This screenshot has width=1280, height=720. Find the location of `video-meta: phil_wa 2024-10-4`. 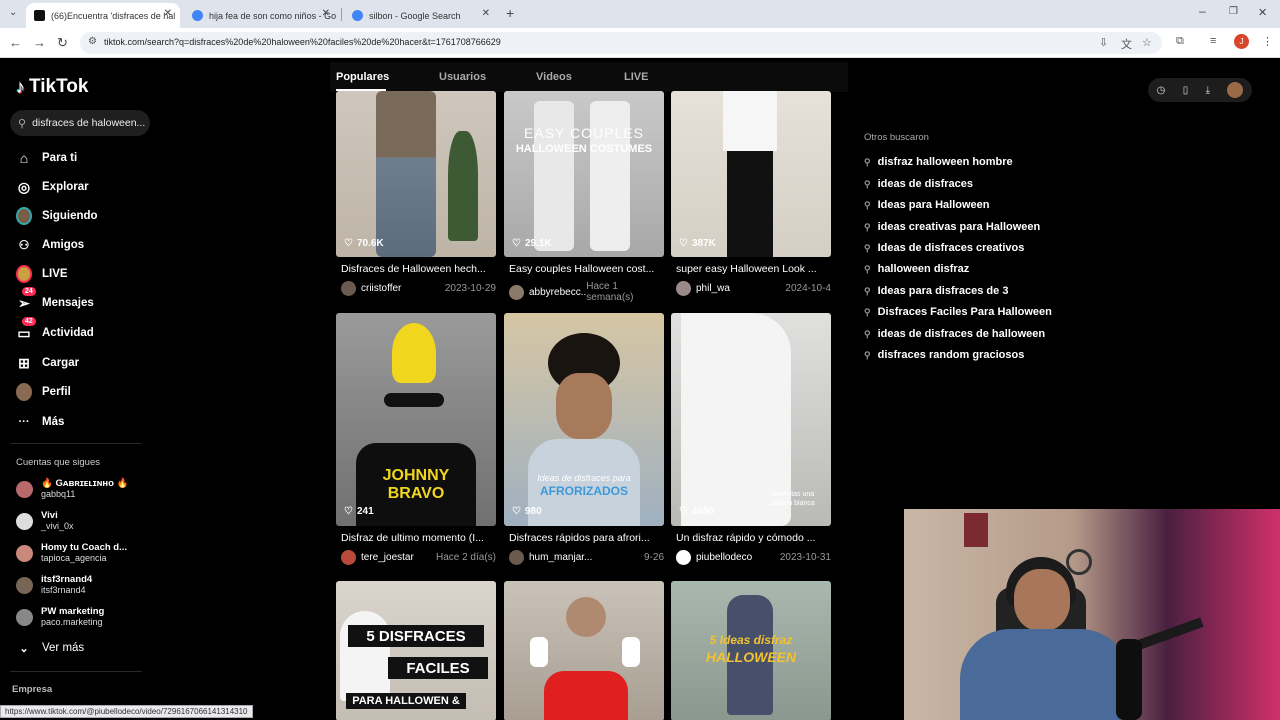

video-meta: phil_wa 2024-10-4 is located at coordinates (753, 288).